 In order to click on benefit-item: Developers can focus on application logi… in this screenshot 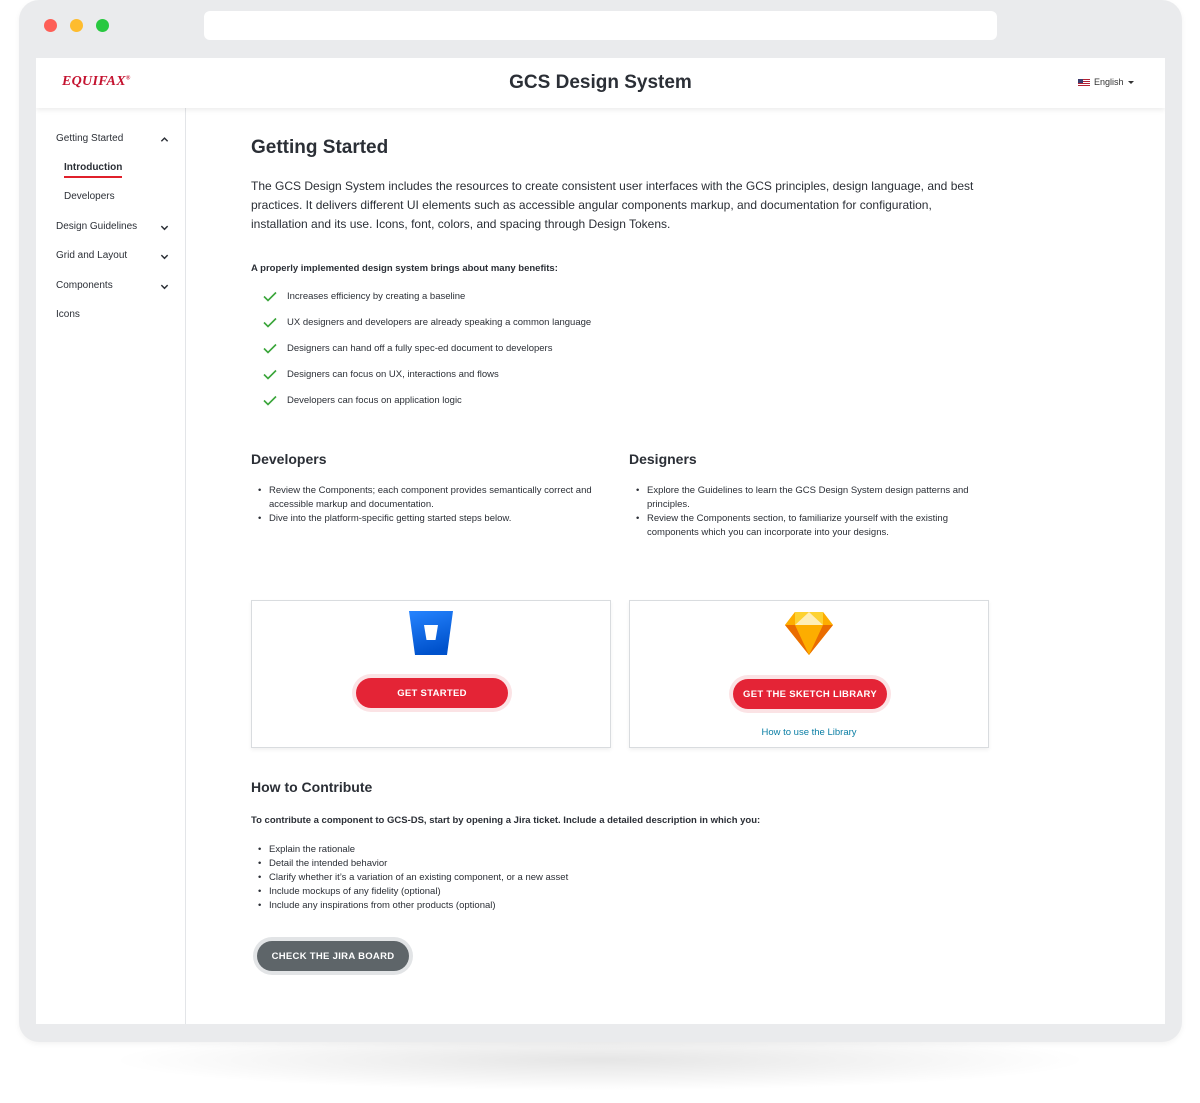, I will do `click(362, 400)`.